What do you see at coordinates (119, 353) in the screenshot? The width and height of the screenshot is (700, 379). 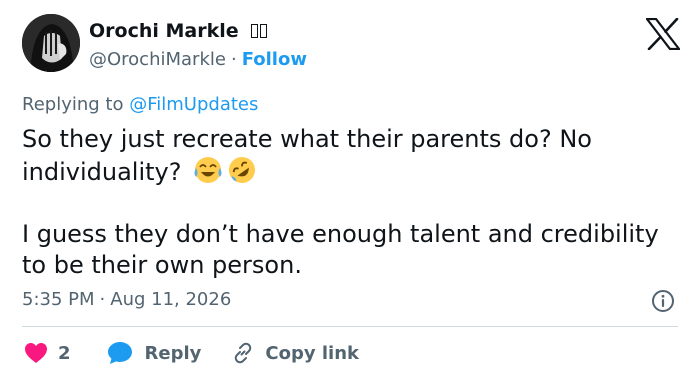 I see `speech-bubble-icon` at bounding box center [119, 353].